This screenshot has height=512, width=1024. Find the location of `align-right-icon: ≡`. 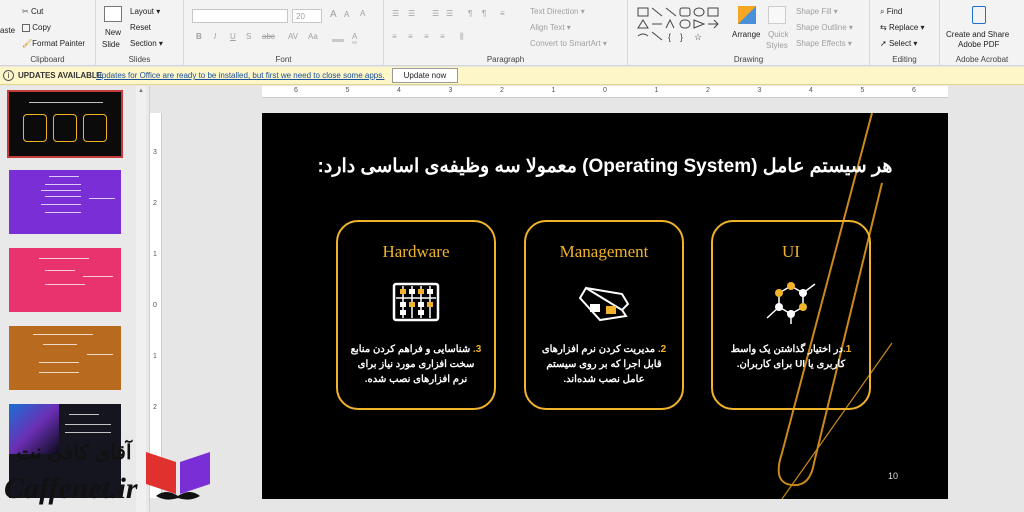

align-right-icon: ≡ is located at coordinates (426, 36).